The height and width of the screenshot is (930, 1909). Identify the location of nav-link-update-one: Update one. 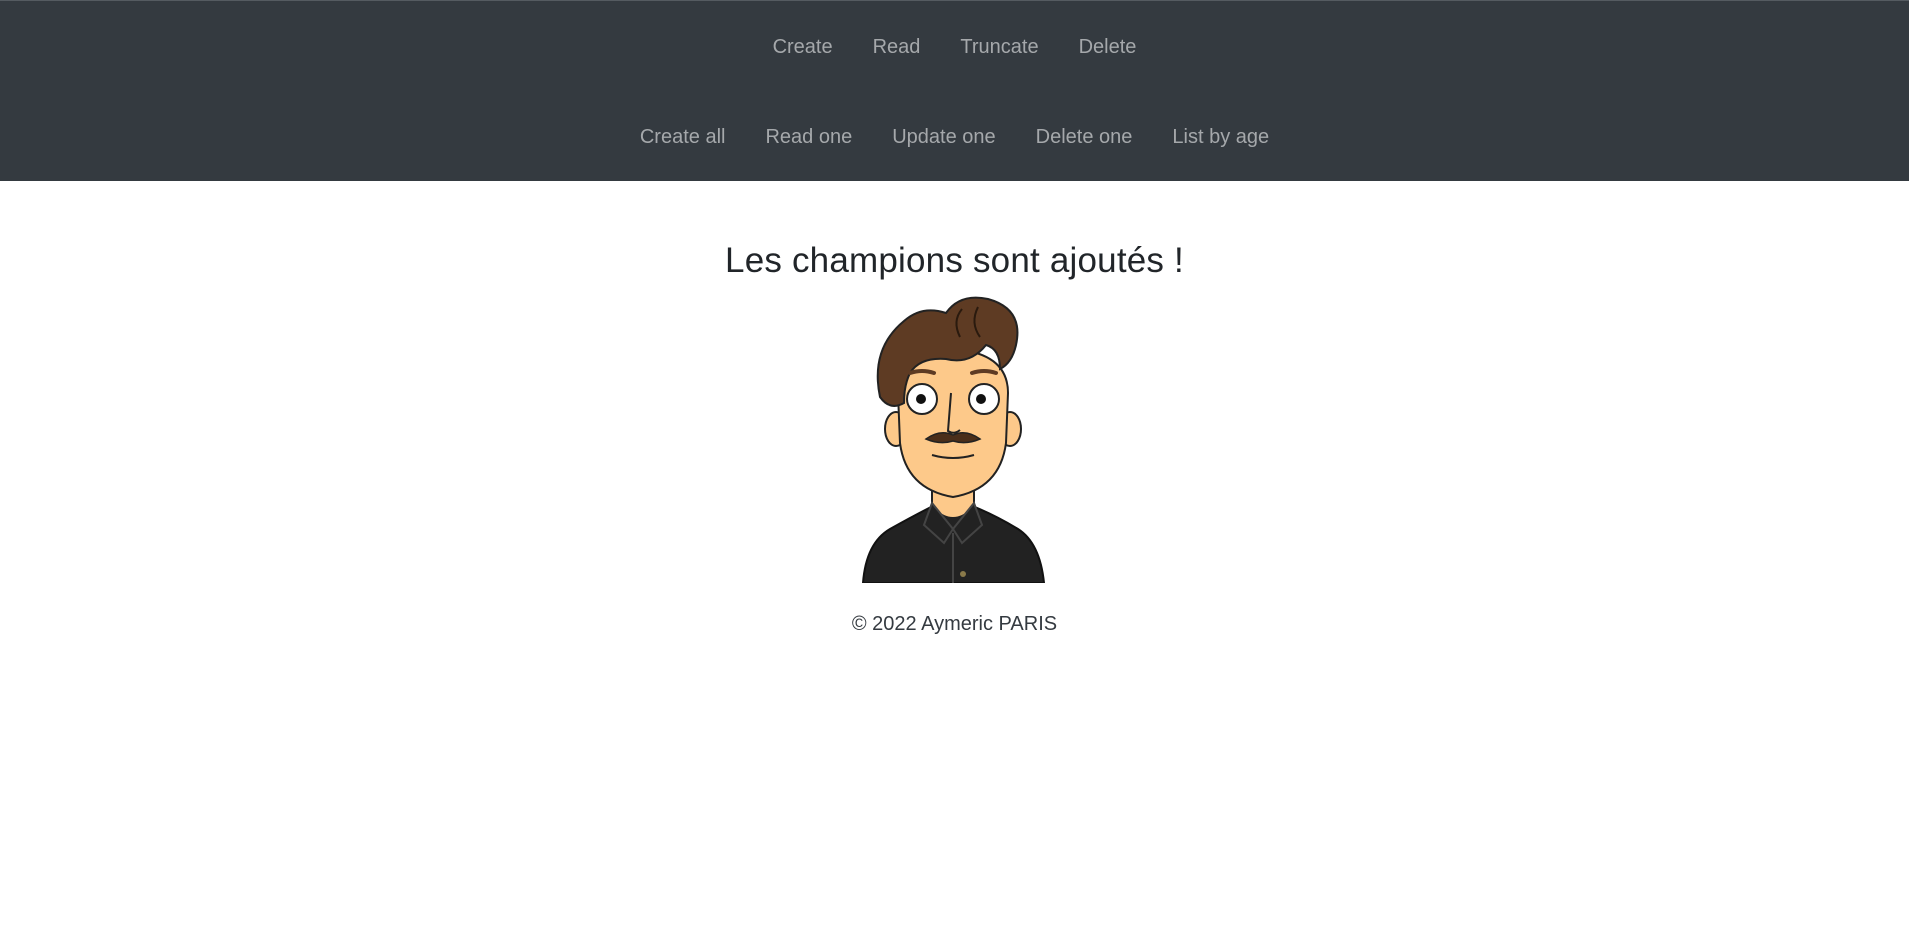
(943, 137).